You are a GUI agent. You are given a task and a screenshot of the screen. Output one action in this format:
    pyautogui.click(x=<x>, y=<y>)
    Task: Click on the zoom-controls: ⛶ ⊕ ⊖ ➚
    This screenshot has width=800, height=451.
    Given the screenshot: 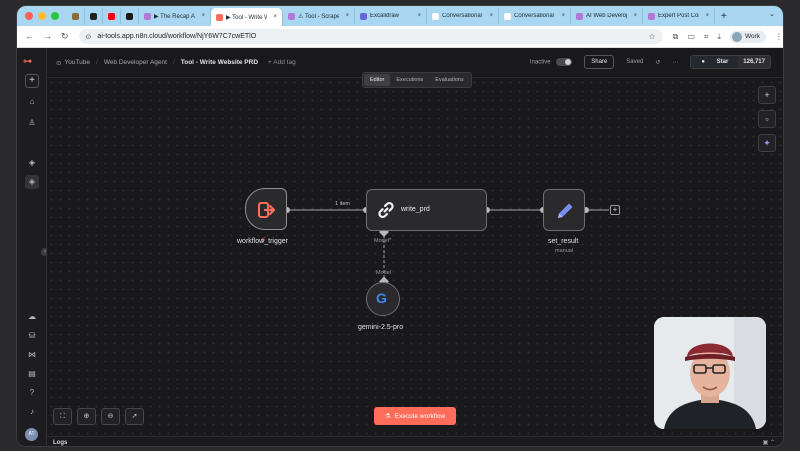 What is the action you would take?
    pyautogui.click(x=98, y=416)
    